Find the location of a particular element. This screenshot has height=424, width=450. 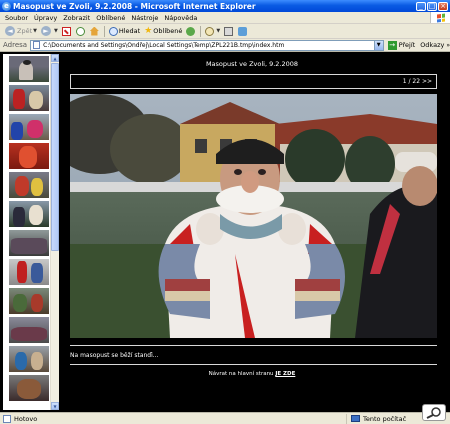

home-button is located at coordinates (95, 31).